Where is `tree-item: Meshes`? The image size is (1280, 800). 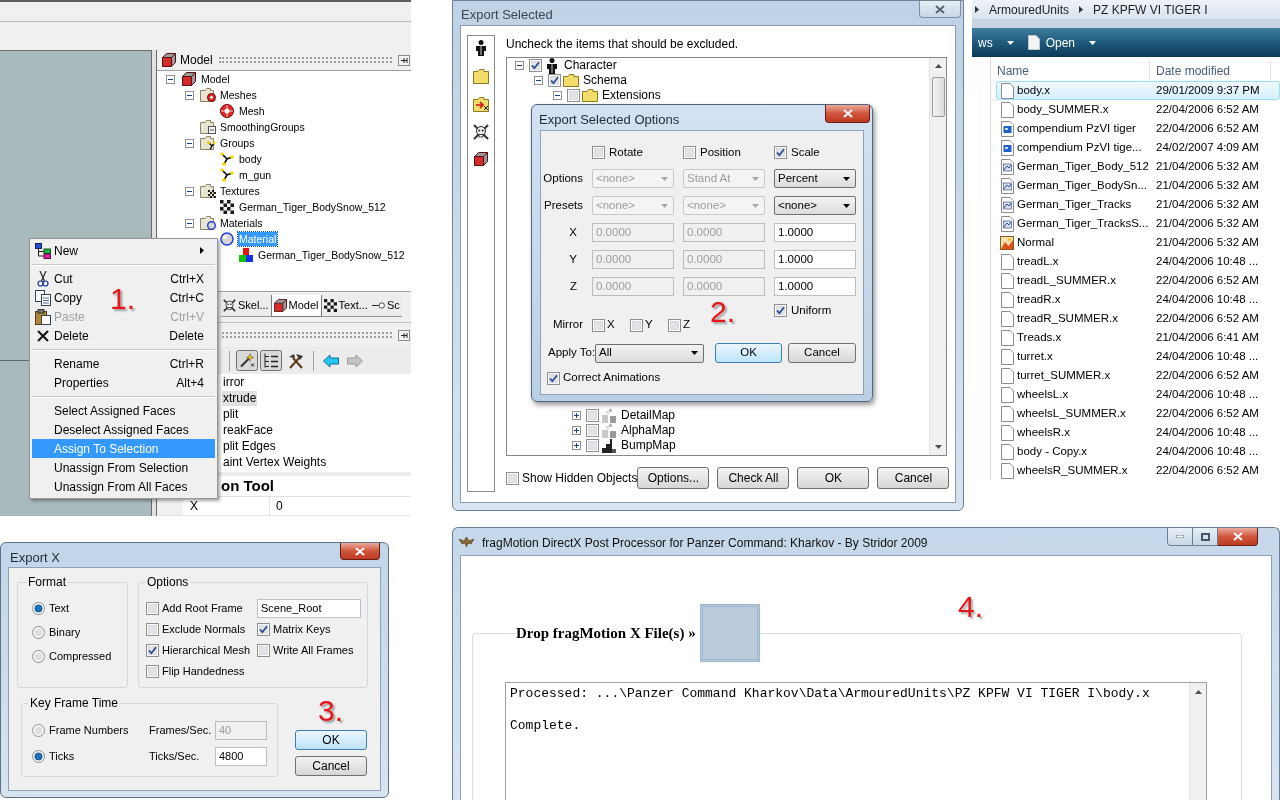 tree-item: Meshes is located at coordinates (238, 95).